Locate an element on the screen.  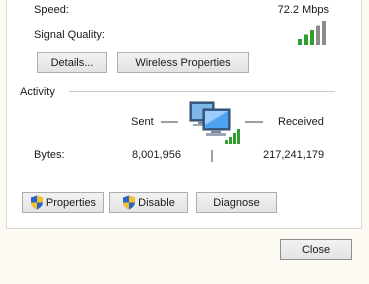
bytes-sent-value: 8,001,956 is located at coordinates (156, 155).